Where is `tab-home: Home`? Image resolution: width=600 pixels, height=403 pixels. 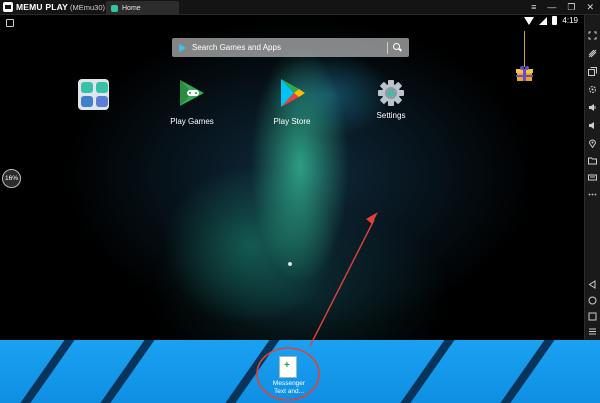 tab-home: Home is located at coordinates (142, 8).